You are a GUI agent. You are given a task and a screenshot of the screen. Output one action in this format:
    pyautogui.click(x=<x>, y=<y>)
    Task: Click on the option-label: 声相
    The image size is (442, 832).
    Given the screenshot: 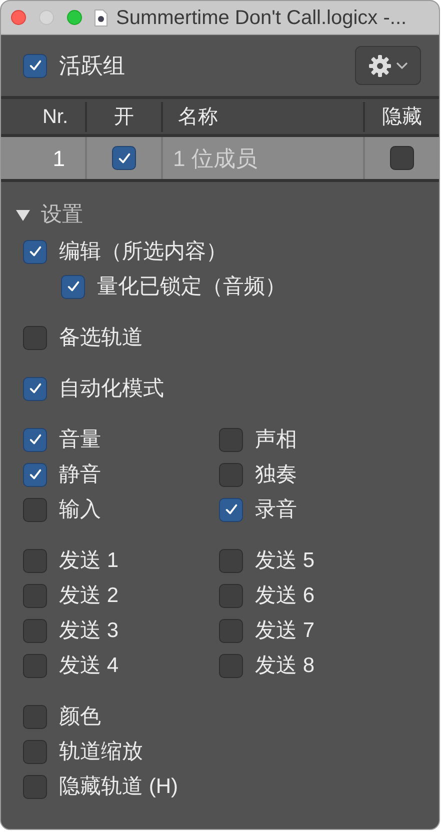 What is the action you would take?
    pyautogui.click(x=276, y=439)
    